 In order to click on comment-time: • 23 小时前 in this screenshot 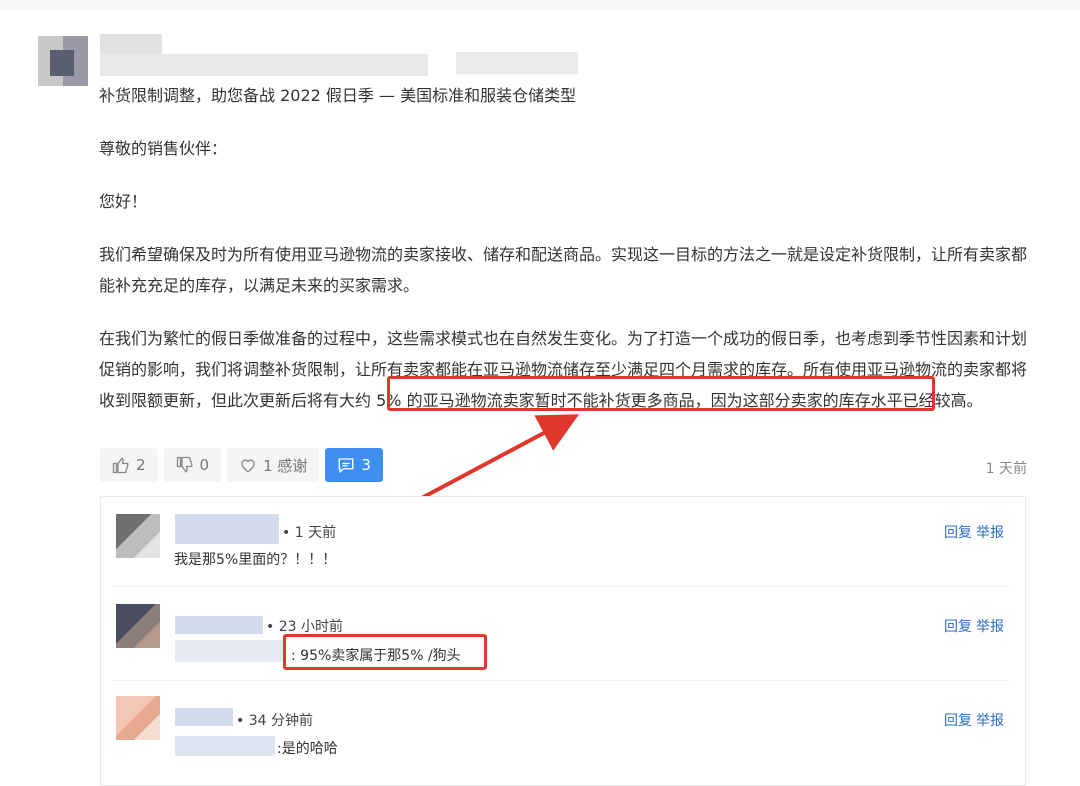, I will do `click(304, 627)`.